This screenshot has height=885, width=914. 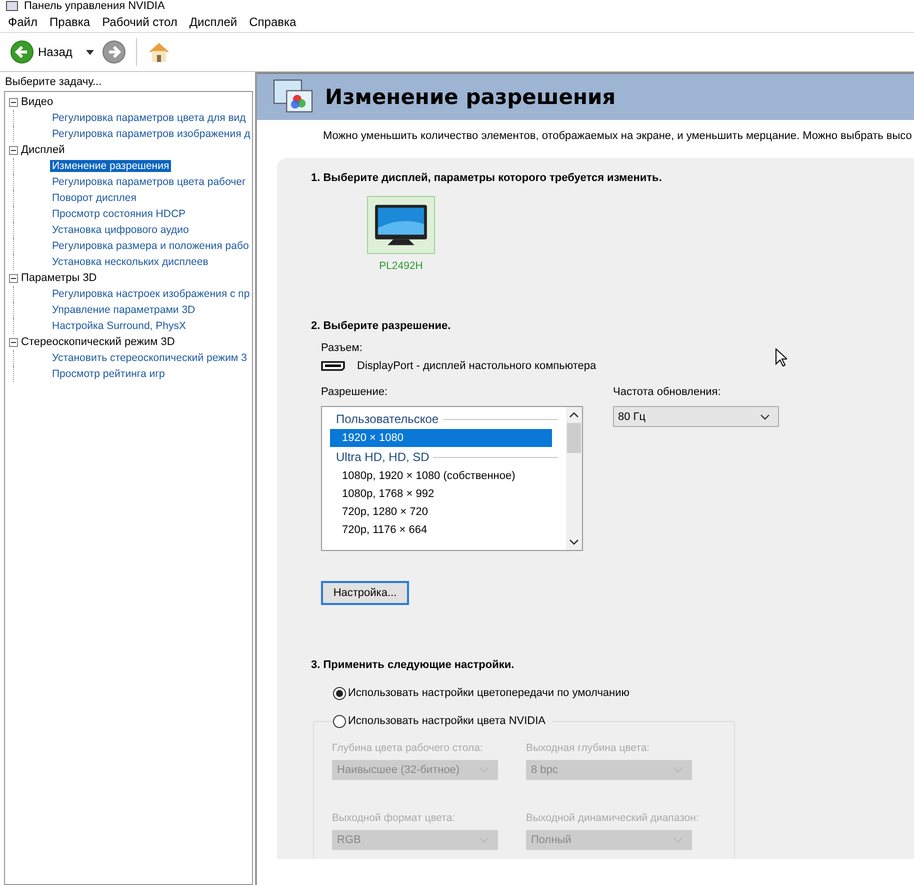 What do you see at coordinates (355, 392) in the screenshot?
I see `resolution-label: Разрешение:` at bounding box center [355, 392].